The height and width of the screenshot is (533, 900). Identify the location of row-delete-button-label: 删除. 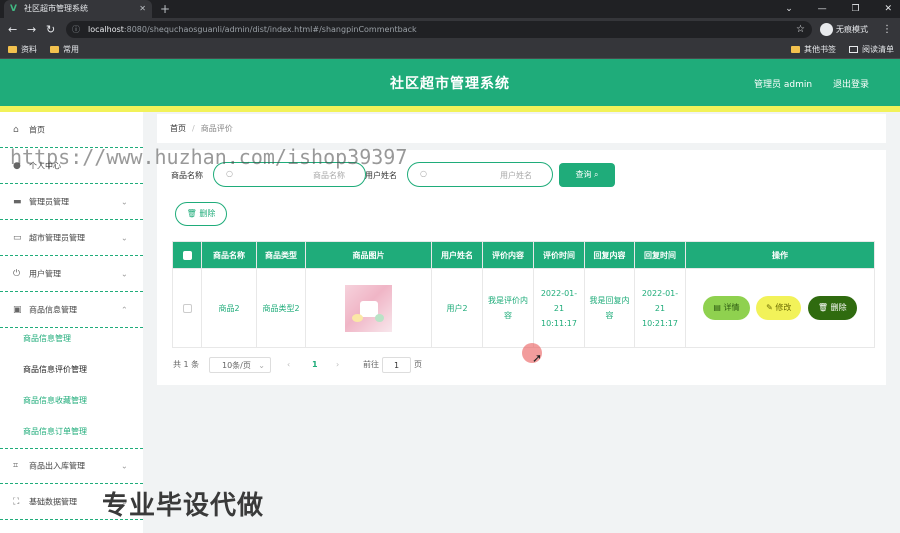
(838, 307).